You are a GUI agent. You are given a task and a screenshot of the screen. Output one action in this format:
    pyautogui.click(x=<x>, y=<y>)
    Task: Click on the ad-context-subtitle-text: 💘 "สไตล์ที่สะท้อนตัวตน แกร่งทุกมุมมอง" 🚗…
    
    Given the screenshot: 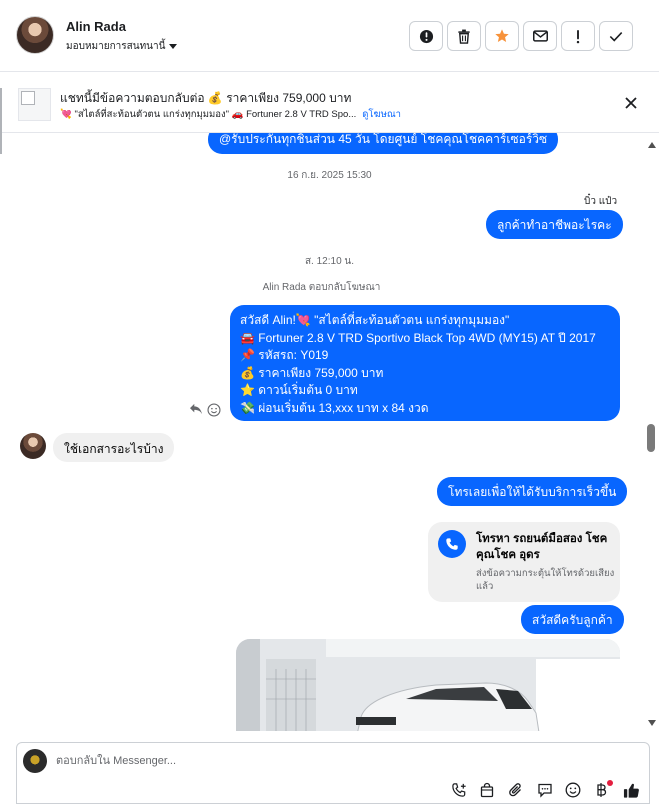 What is the action you would take?
    pyautogui.click(x=208, y=114)
    